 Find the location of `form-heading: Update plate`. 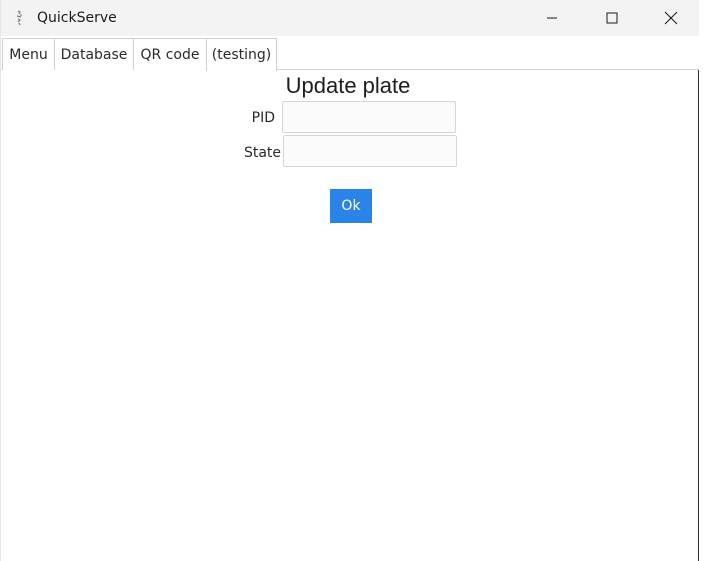

form-heading: Update plate is located at coordinates (348, 85).